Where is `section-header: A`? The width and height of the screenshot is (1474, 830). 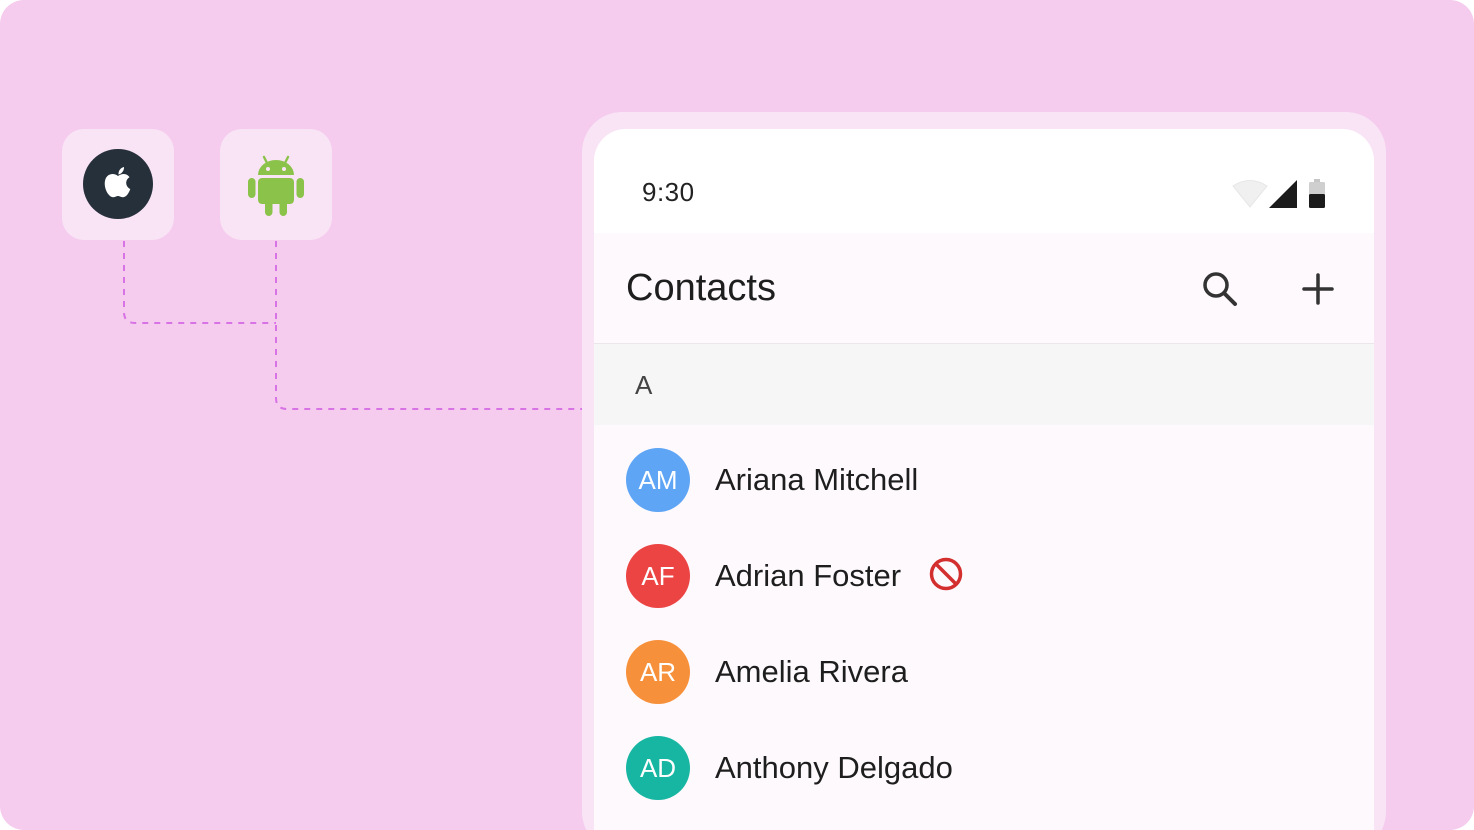 section-header: A is located at coordinates (984, 384).